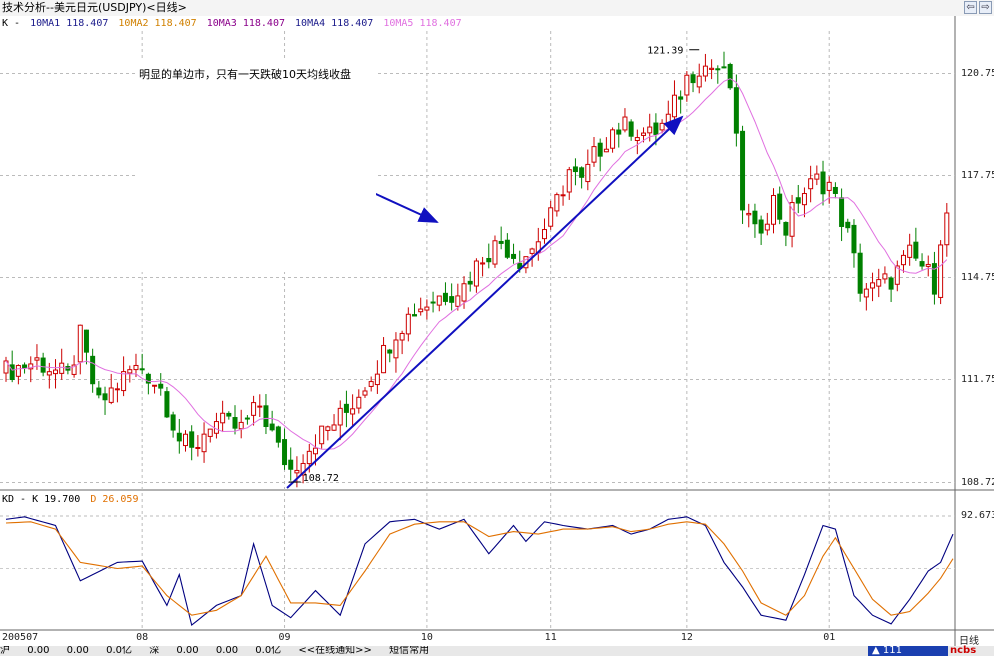 This screenshot has width=994, height=656. I want to click on status-sz-1: 0.00, so click(187, 651).